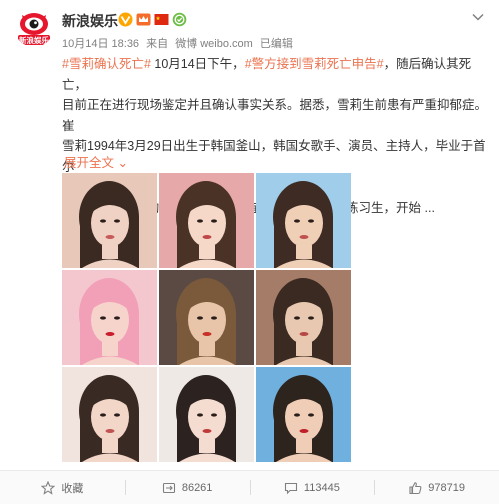  What do you see at coordinates (168, 487) in the screenshot?
I see `repost-icon` at bounding box center [168, 487].